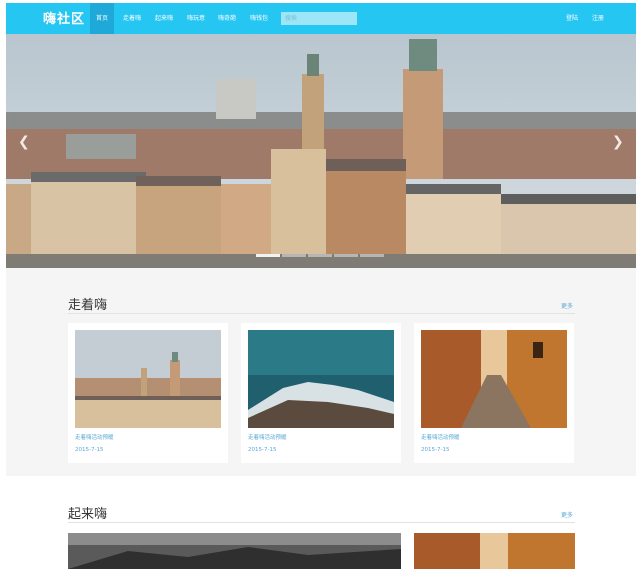 The width and height of the screenshot is (643, 569). What do you see at coordinates (102, 18) in the screenshot?
I see `nav-item-home: 首页` at bounding box center [102, 18].